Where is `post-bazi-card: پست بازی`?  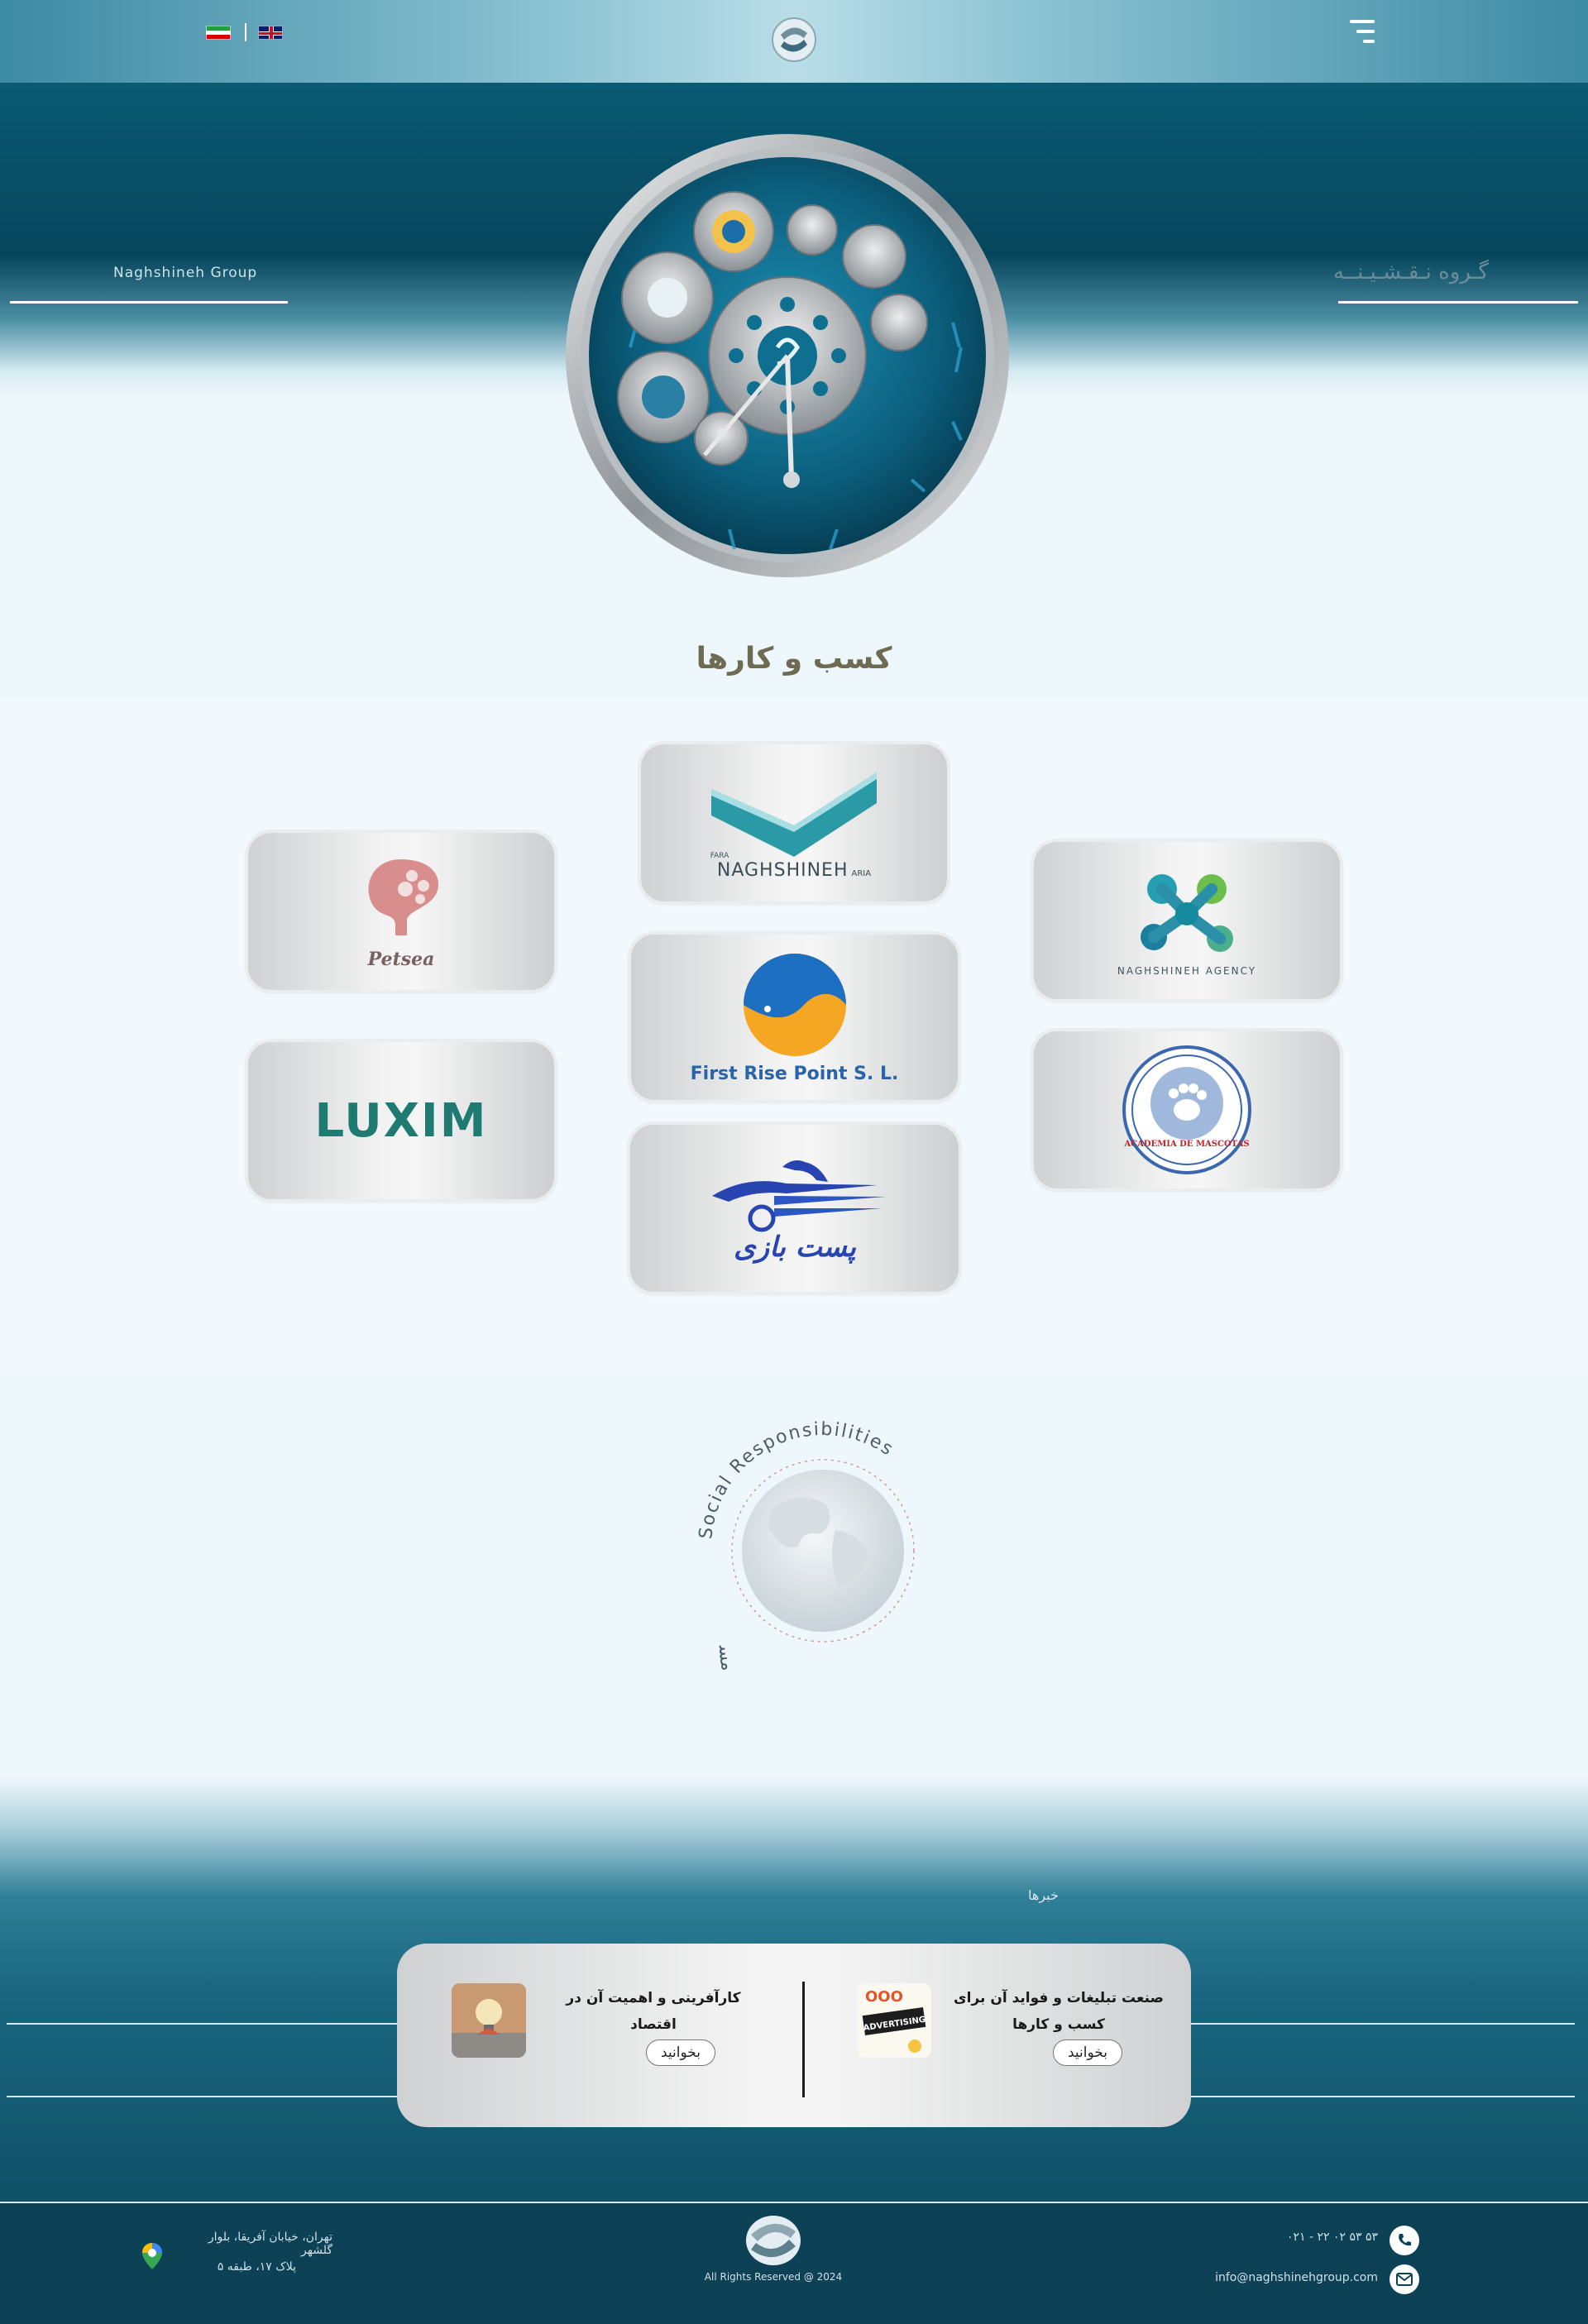 post-bazi-card: پست بازی is located at coordinates (794, 1208).